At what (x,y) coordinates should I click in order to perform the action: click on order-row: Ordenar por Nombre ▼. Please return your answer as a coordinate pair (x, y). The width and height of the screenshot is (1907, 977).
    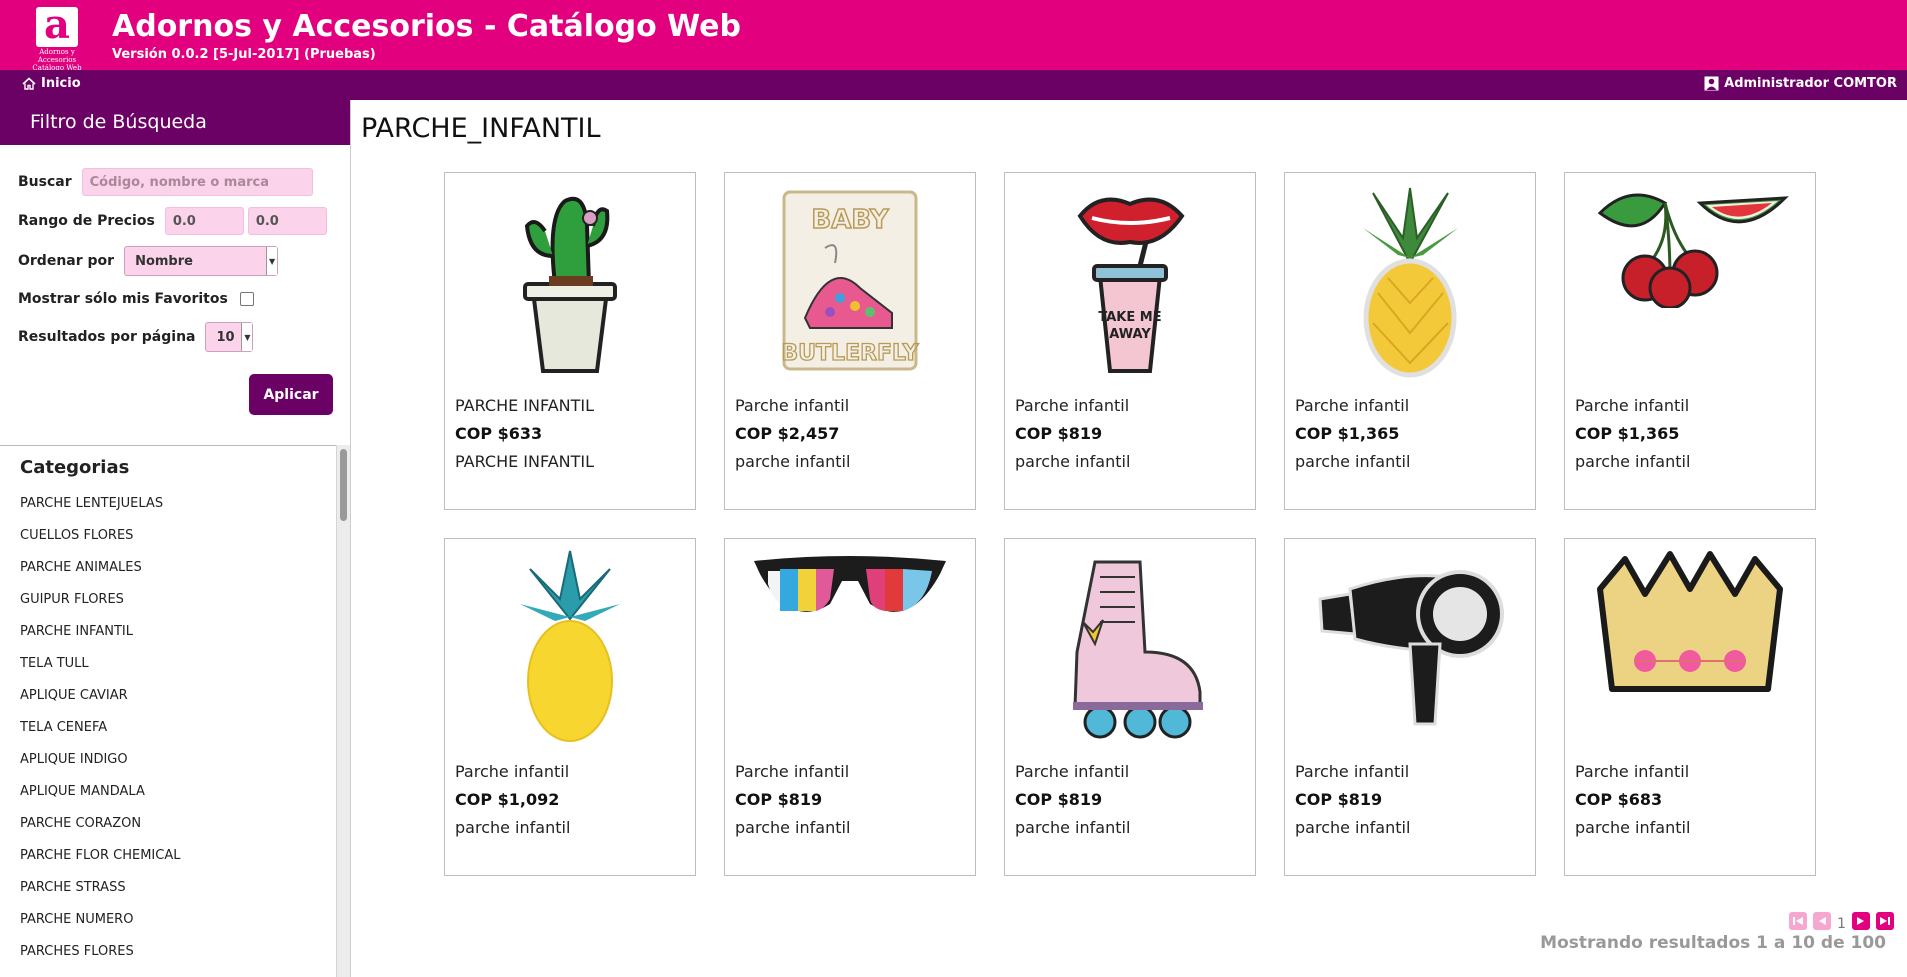
    Looking at the image, I should click on (148, 261).